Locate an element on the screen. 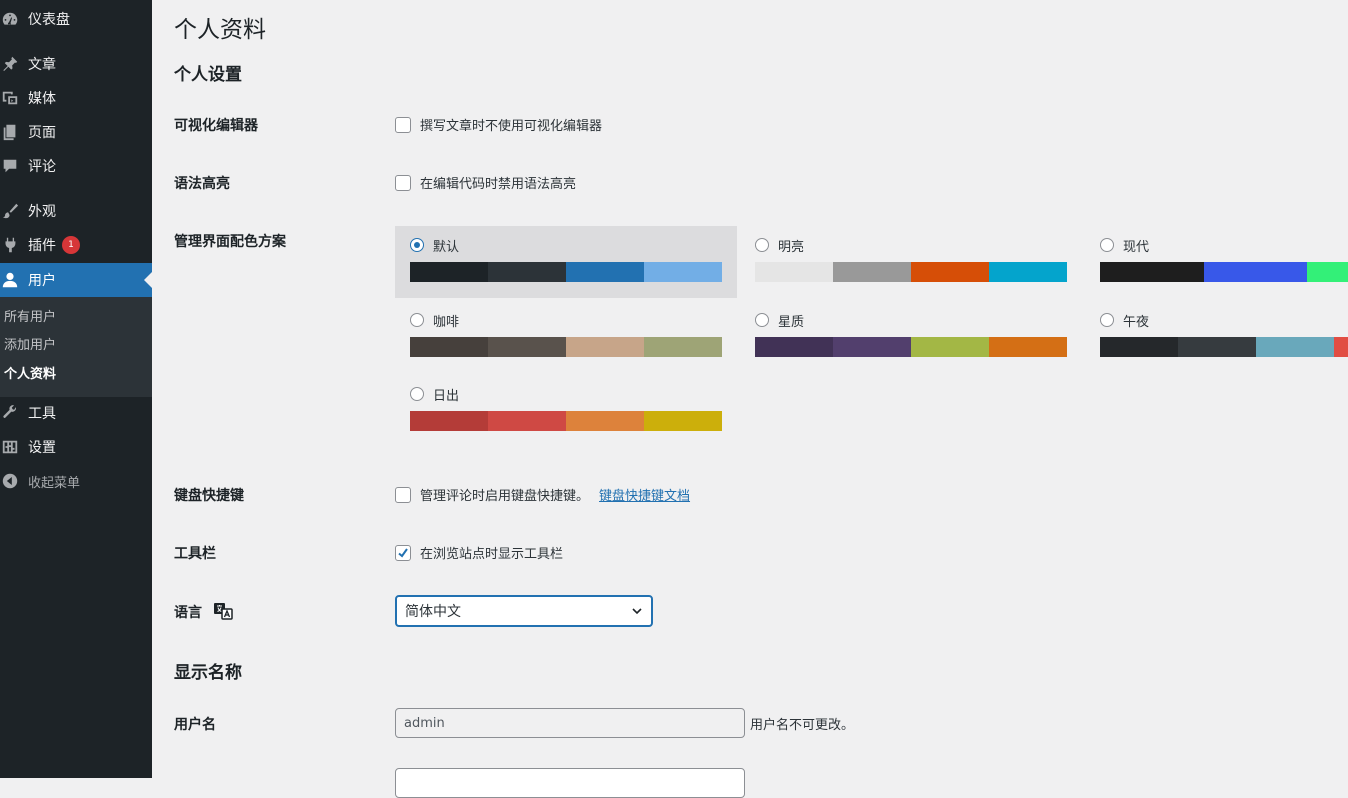 The height and width of the screenshot is (798, 1348). menu-dashboard-label: 仪表盘 is located at coordinates (49, 20).